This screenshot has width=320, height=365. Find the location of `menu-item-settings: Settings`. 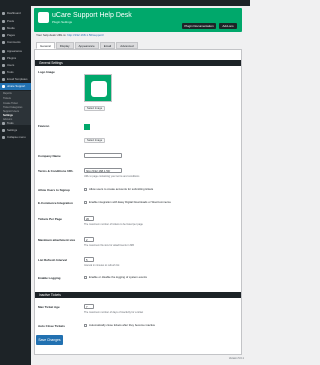

menu-item-settings: Settings is located at coordinates (15, 130).